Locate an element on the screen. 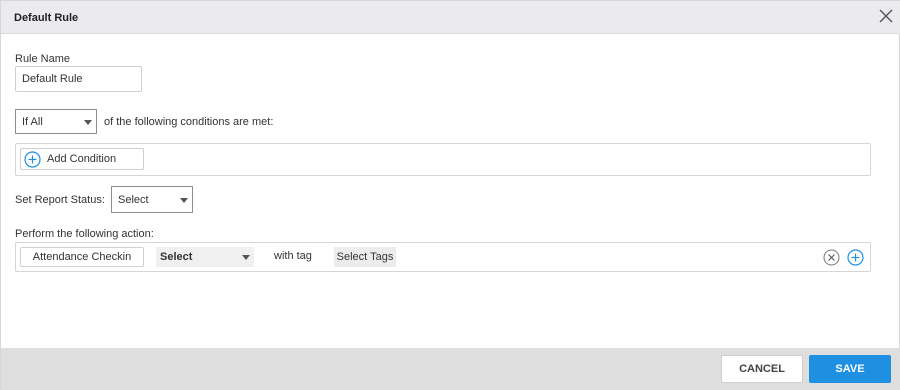  condition-match-text: of the following conditions are met: is located at coordinates (189, 122).